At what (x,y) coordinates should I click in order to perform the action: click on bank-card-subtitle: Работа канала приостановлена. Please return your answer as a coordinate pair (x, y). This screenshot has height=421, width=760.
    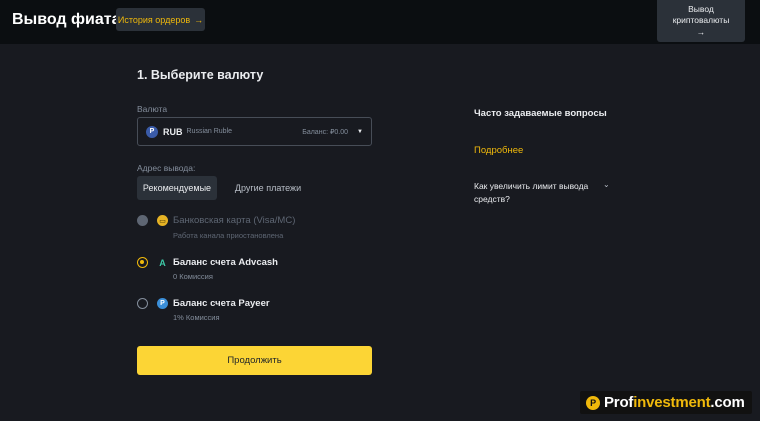
    Looking at the image, I should click on (228, 235).